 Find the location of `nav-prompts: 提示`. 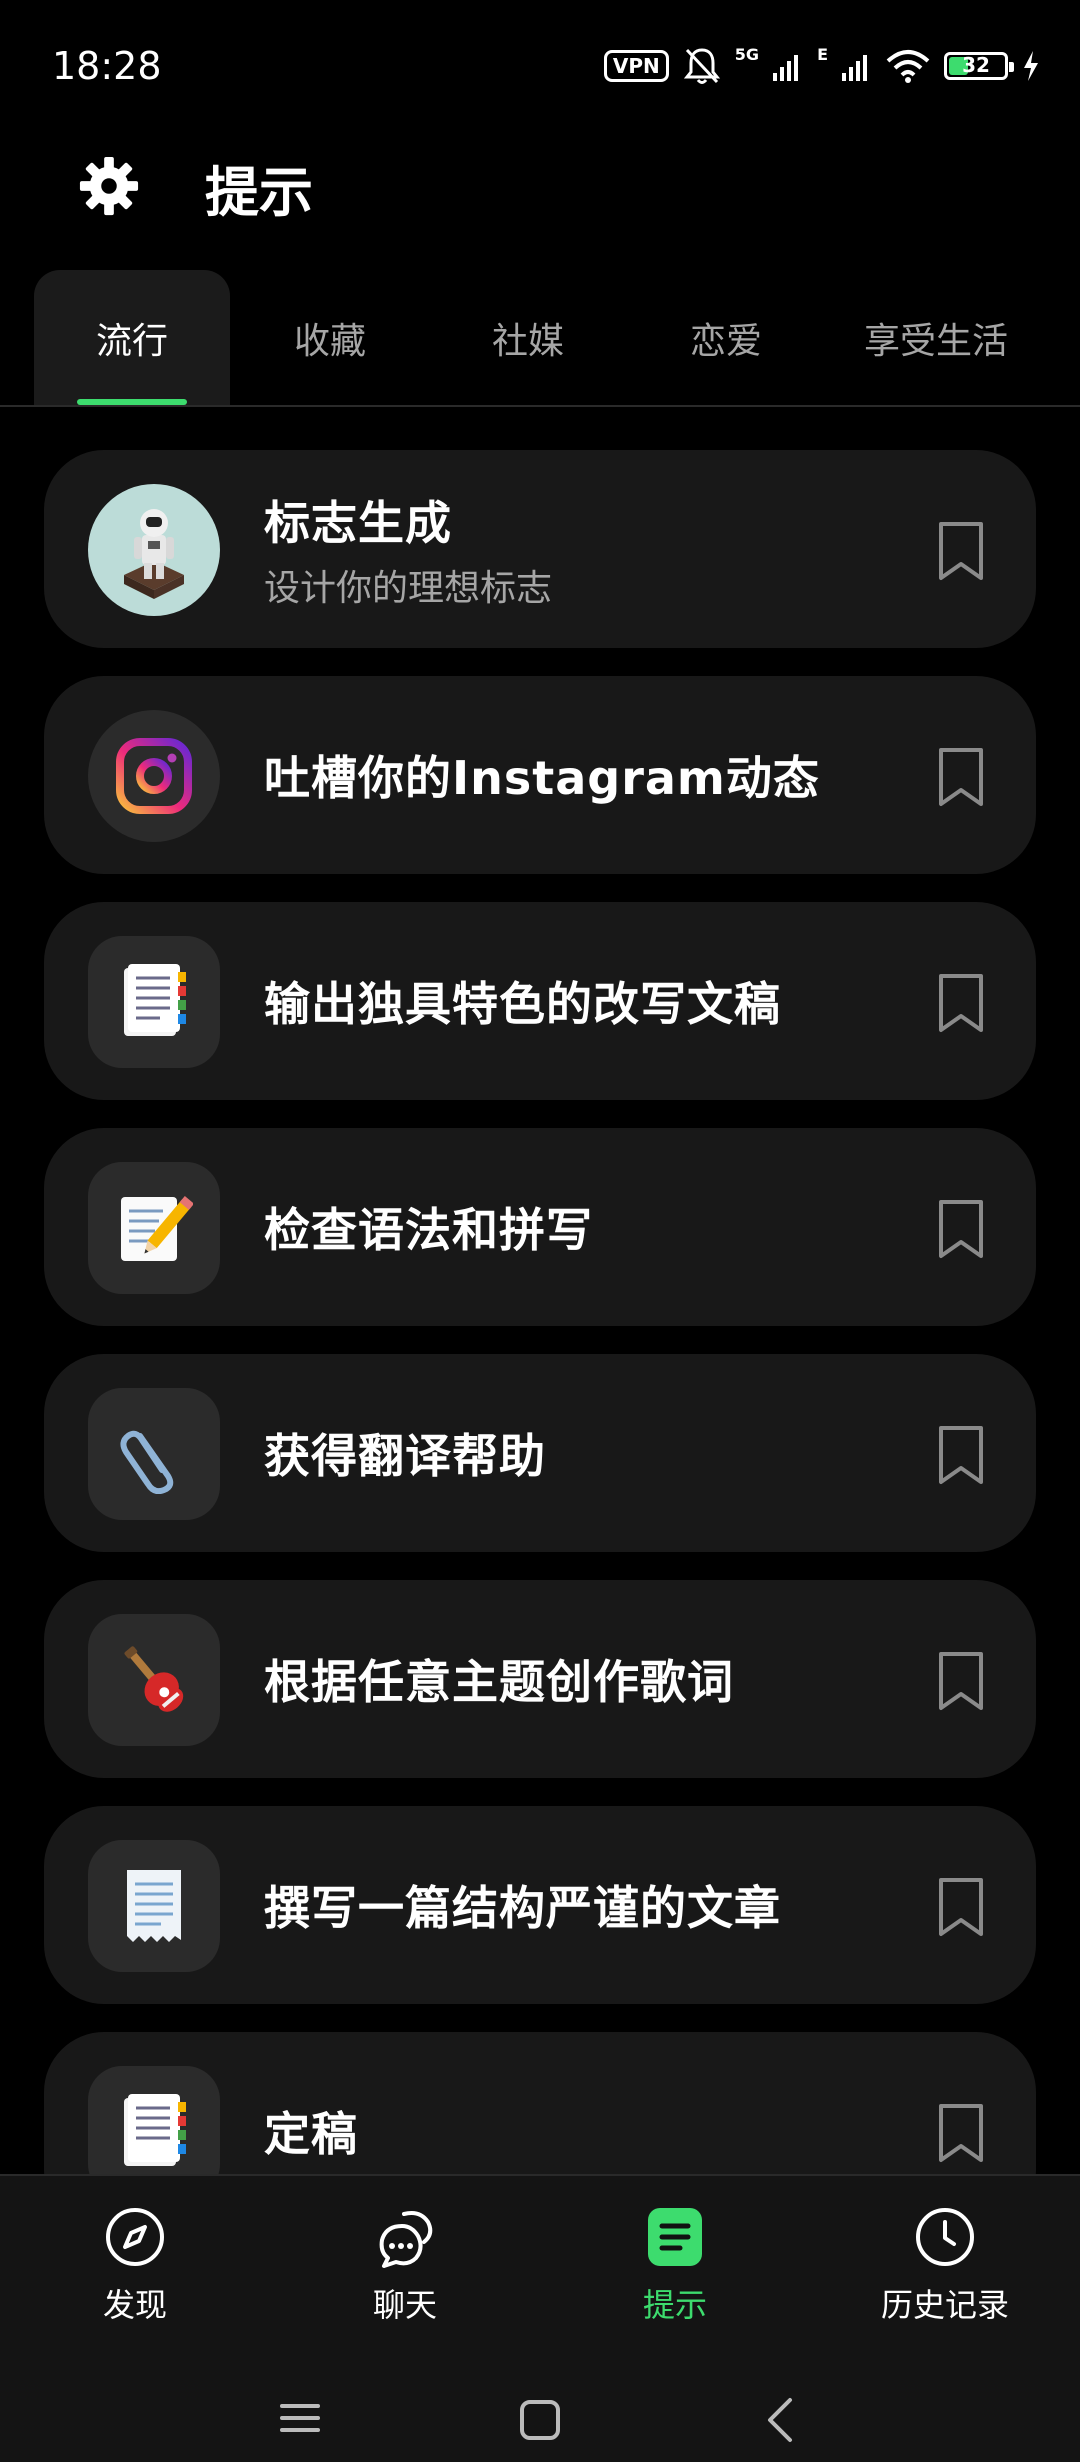

nav-prompts: 提示 is located at coordinates (675, 2266).